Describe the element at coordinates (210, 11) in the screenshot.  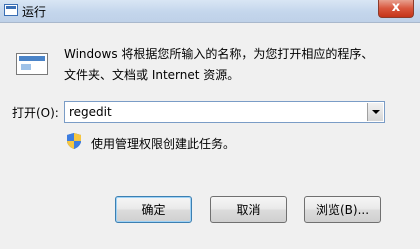
I see `title-bar: 运行 x` at that location.